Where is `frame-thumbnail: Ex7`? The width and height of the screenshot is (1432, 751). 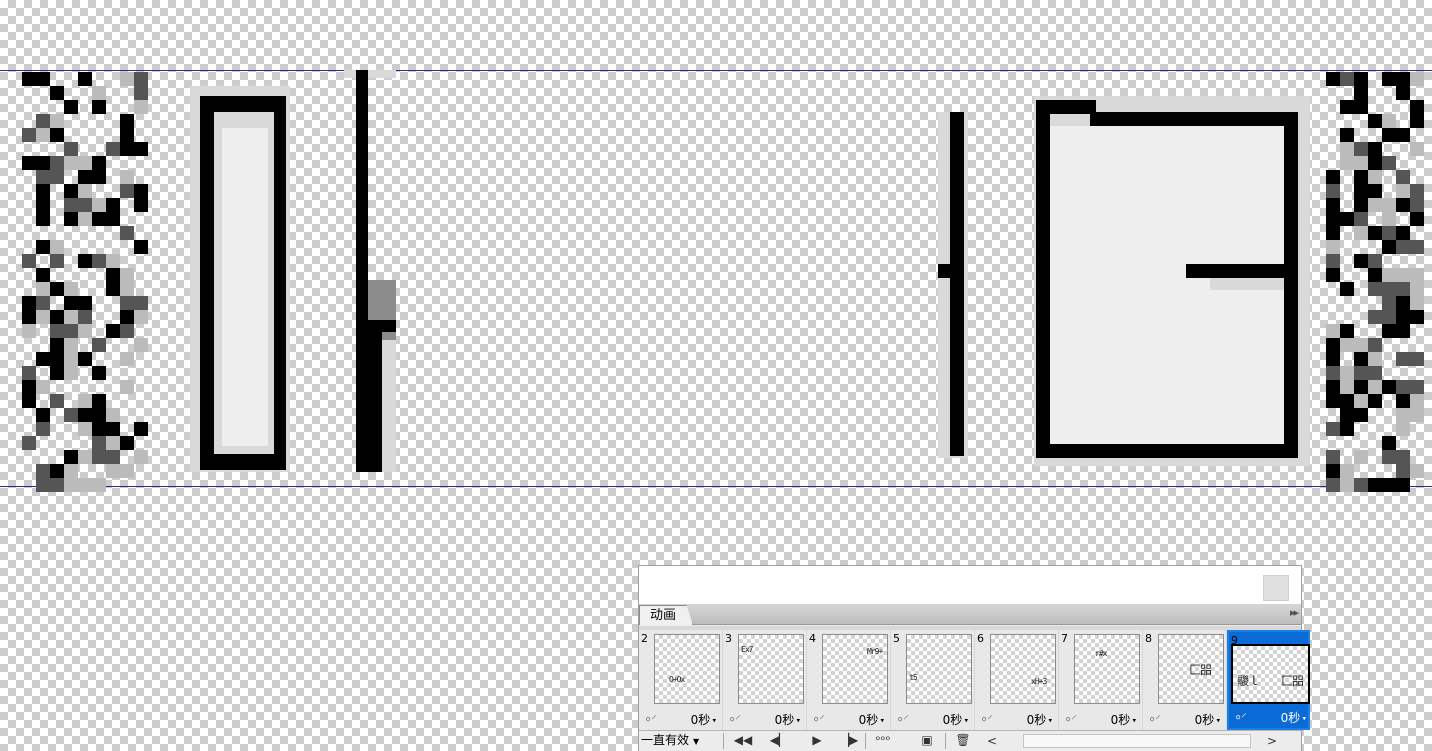 frame-thumbnail: Ex7 is located at coordinates (771, 669).